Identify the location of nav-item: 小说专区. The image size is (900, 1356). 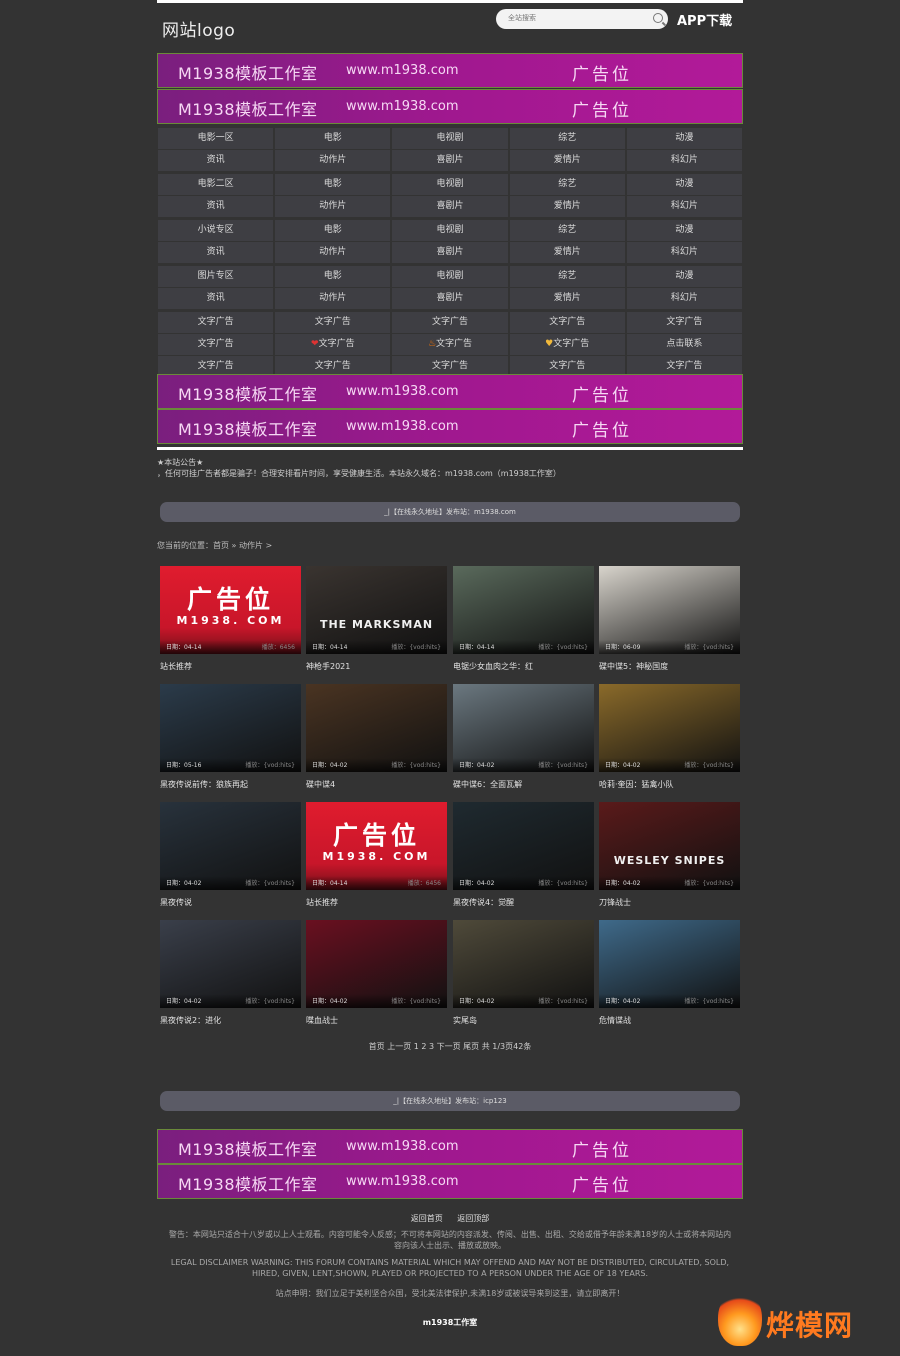
(216, 230).